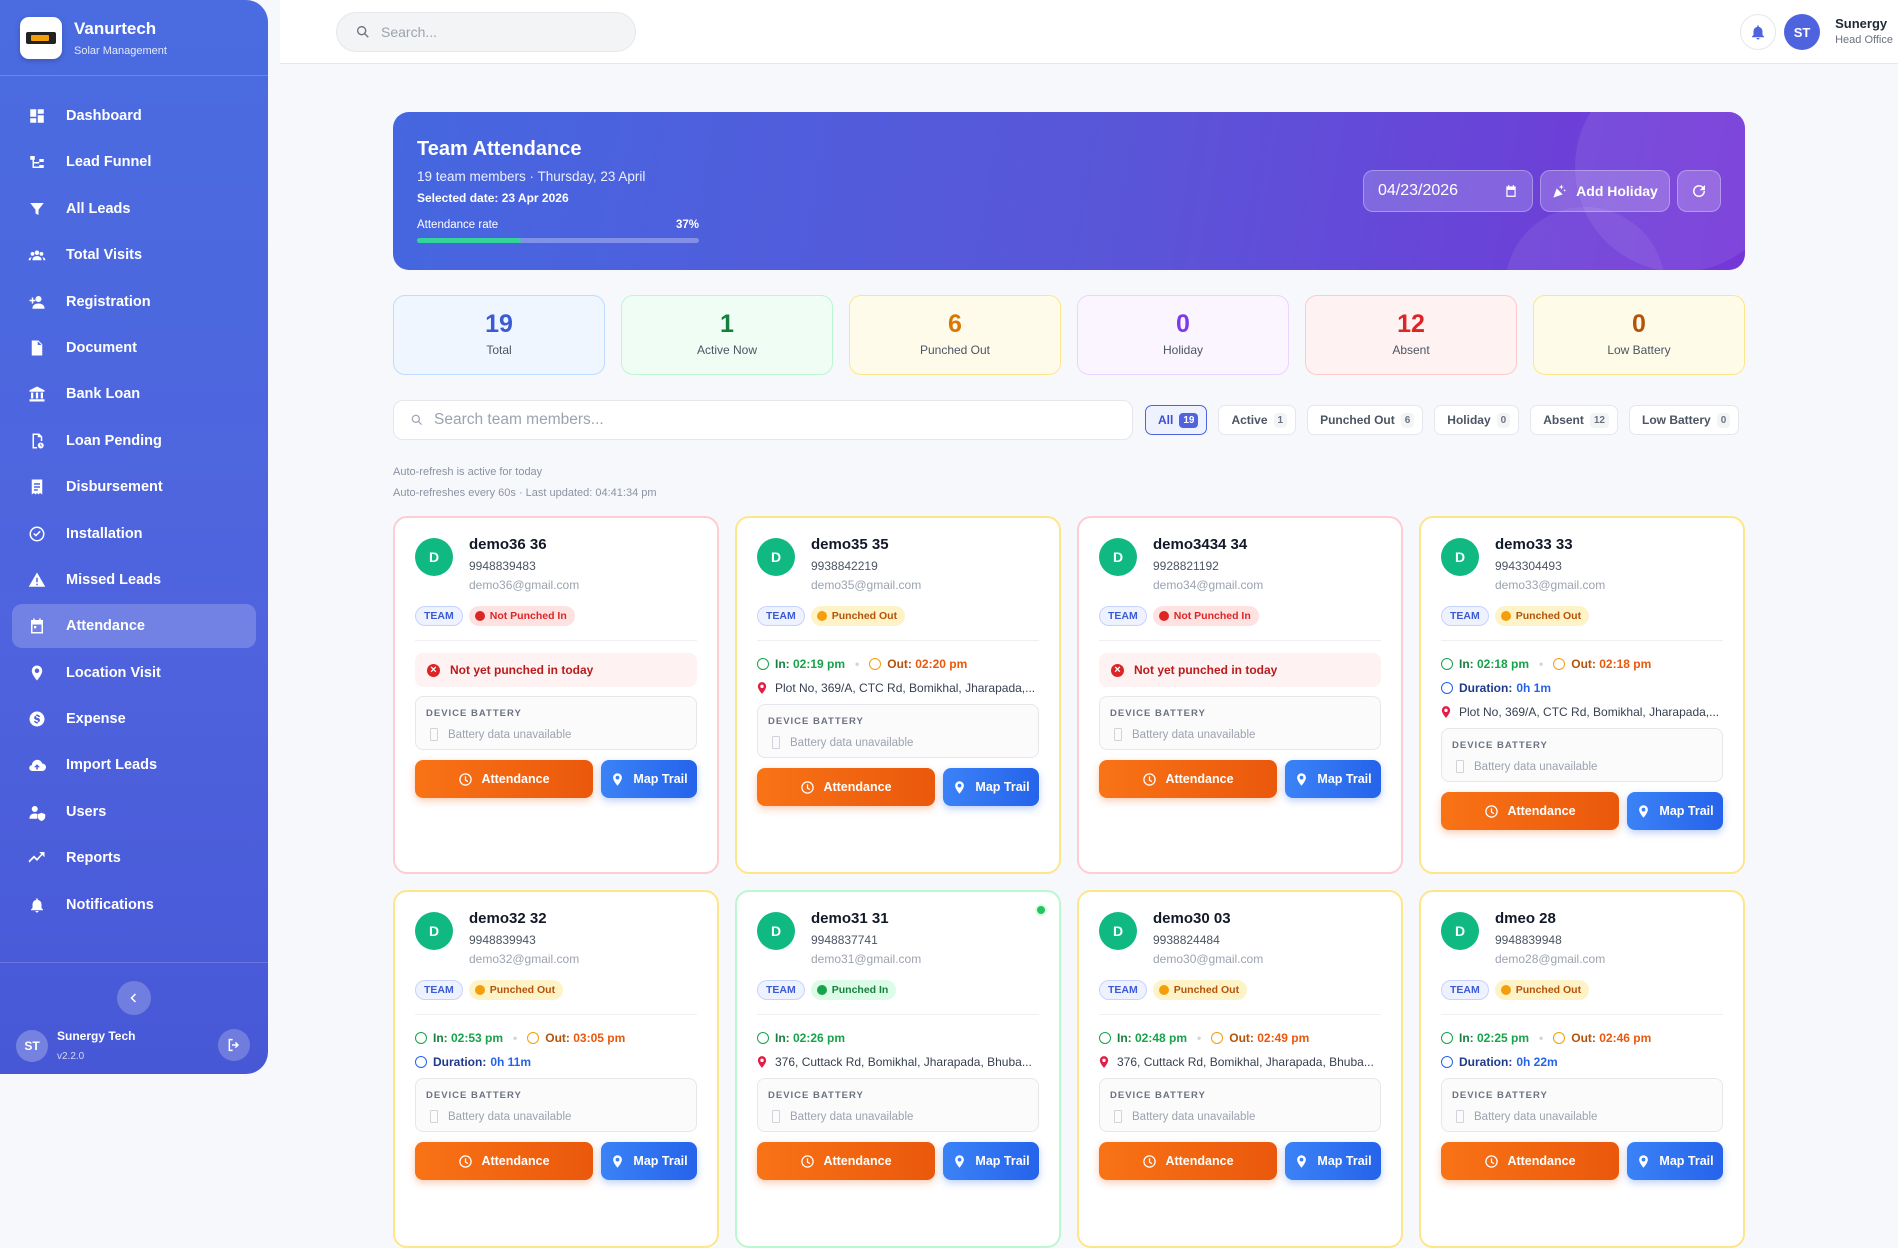  What do you see at coordinates (134, 998) in the screenshot?
I see `collapse-sidebar-button` at bounding box center [134, 998].